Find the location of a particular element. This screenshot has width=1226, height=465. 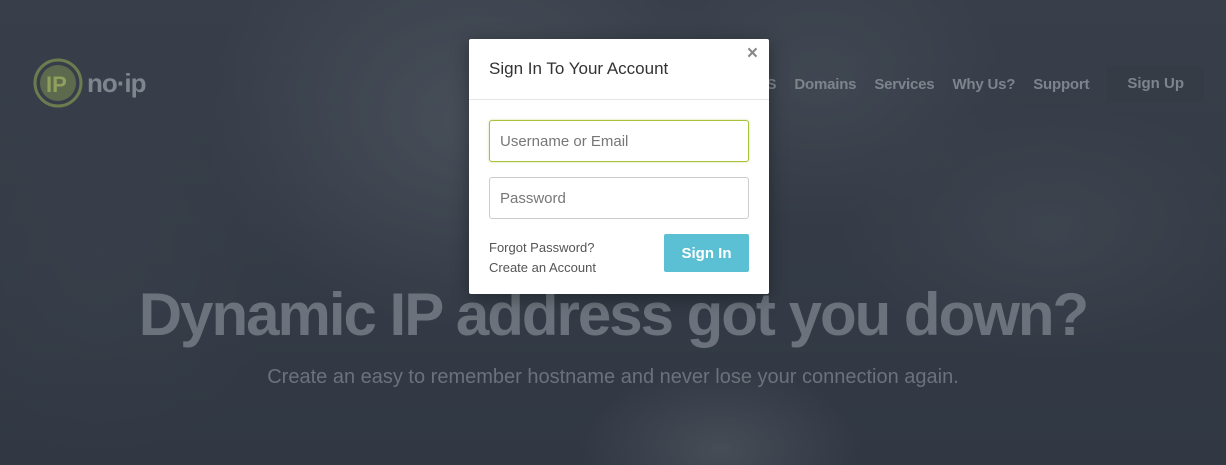

nav-item-why-us: Why Us? is located at coordinates (983, 84).